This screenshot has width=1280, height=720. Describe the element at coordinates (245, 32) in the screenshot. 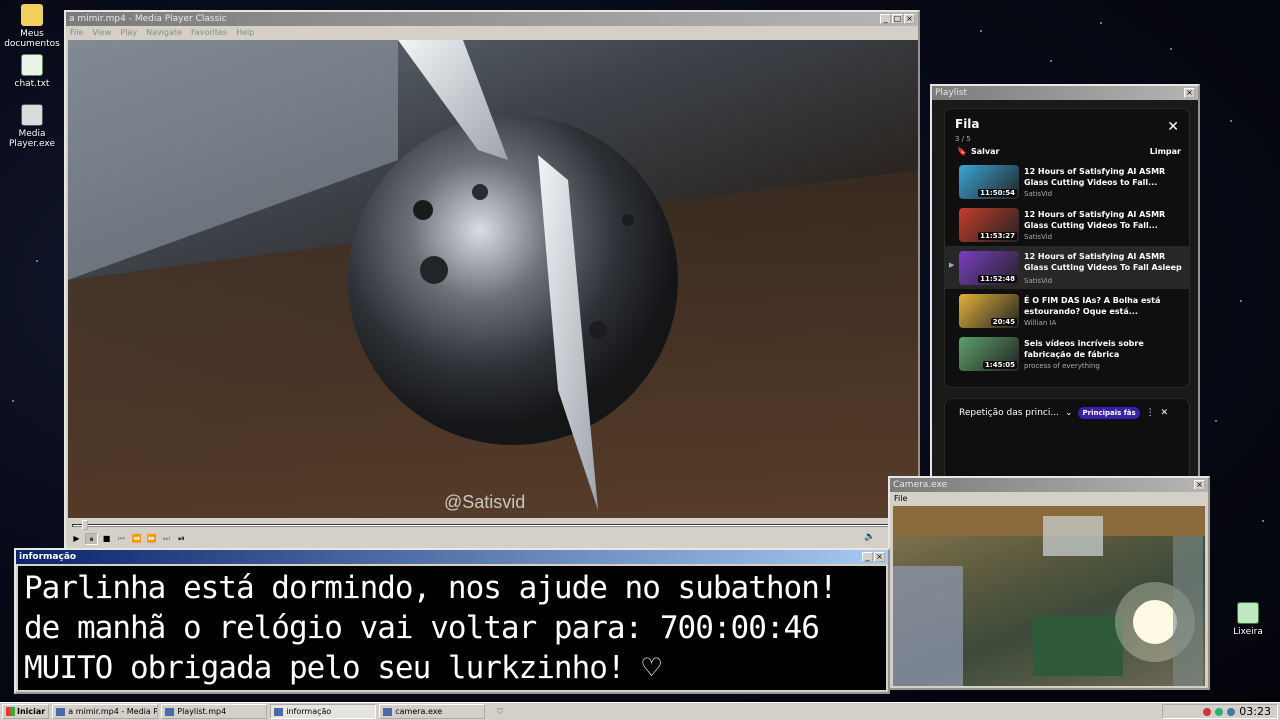

I see `menu-help: Help` at that location.